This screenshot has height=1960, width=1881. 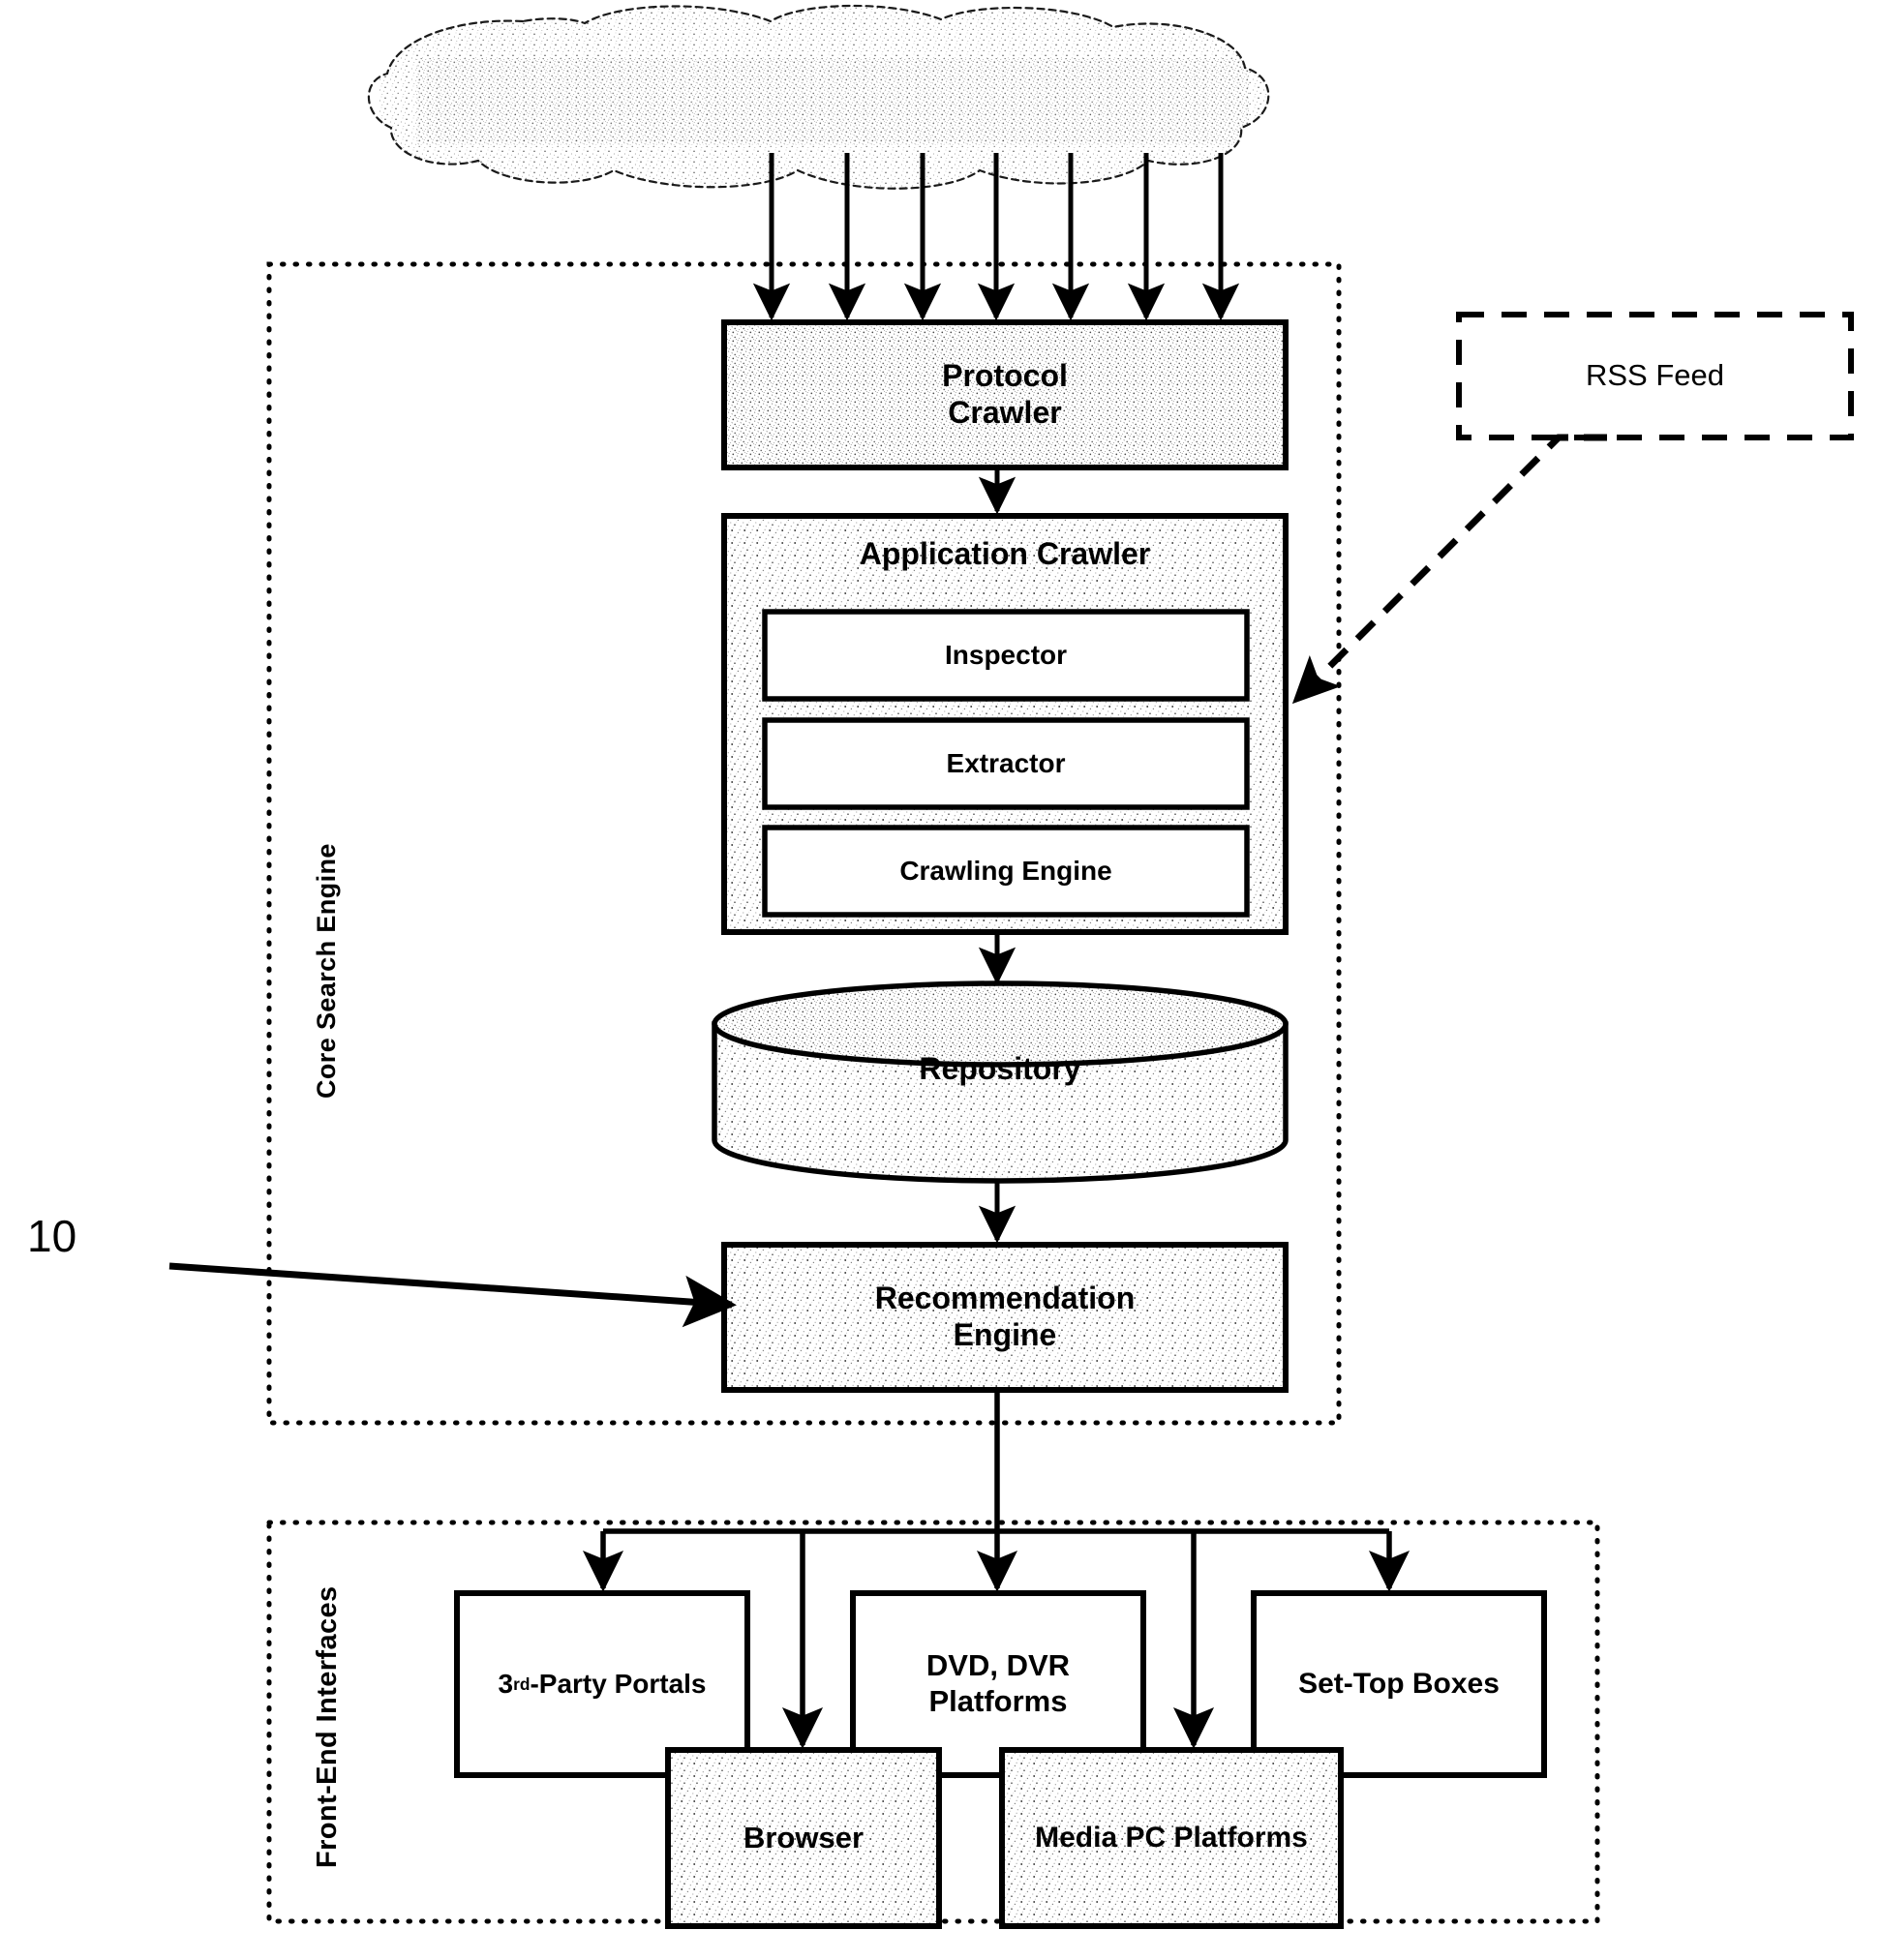 What do you see at coordinates (1171, 1838) in the screenshot?
I see `media-pc-platforms-box` at bounding box center [1171, 1838].